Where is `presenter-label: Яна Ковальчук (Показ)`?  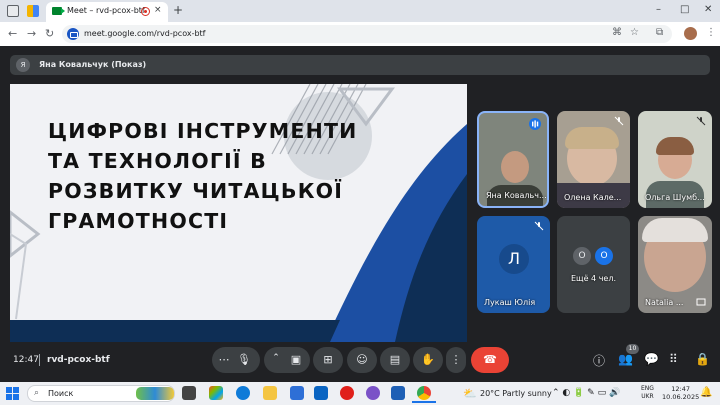 presenter-label: Яна Ковальчук (Показ) is located at coordinates (93, 64).